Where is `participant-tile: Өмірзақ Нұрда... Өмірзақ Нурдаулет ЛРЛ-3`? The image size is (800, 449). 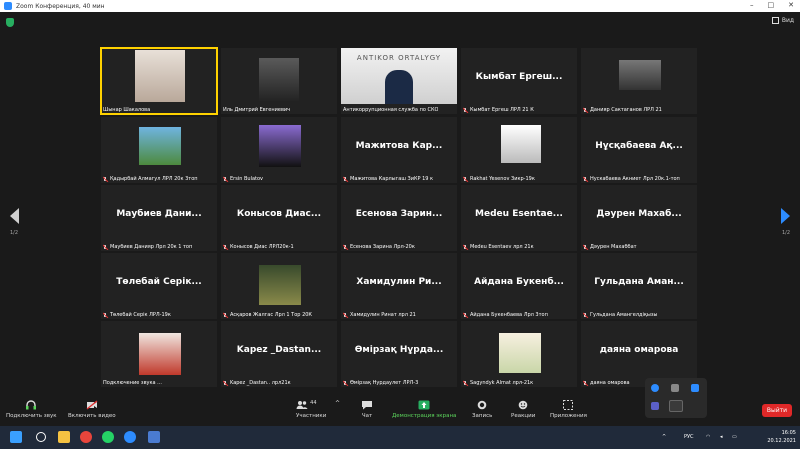 participant-tile: Өмірзақ Нұрда... Өмірзақ Нурдаулет ЛРЛ-3 is located at coordinates (399, 354).